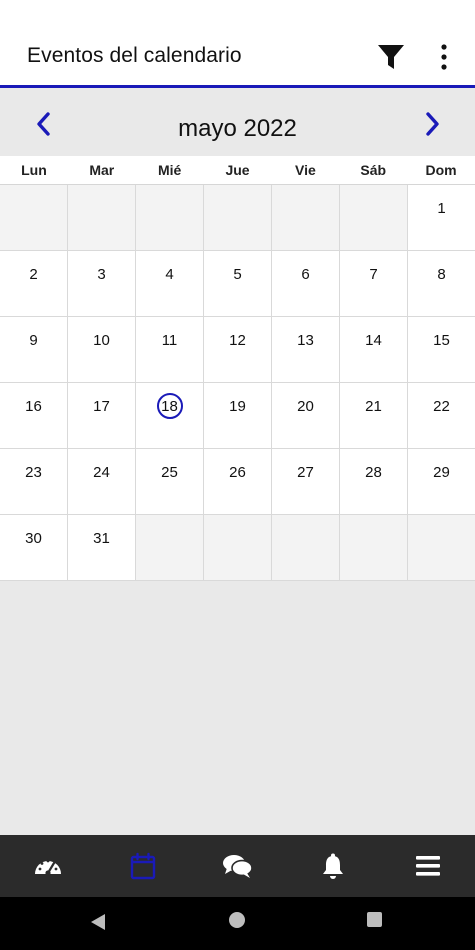  I want to click on calendar-day-cell: 1, so click(441, 218).